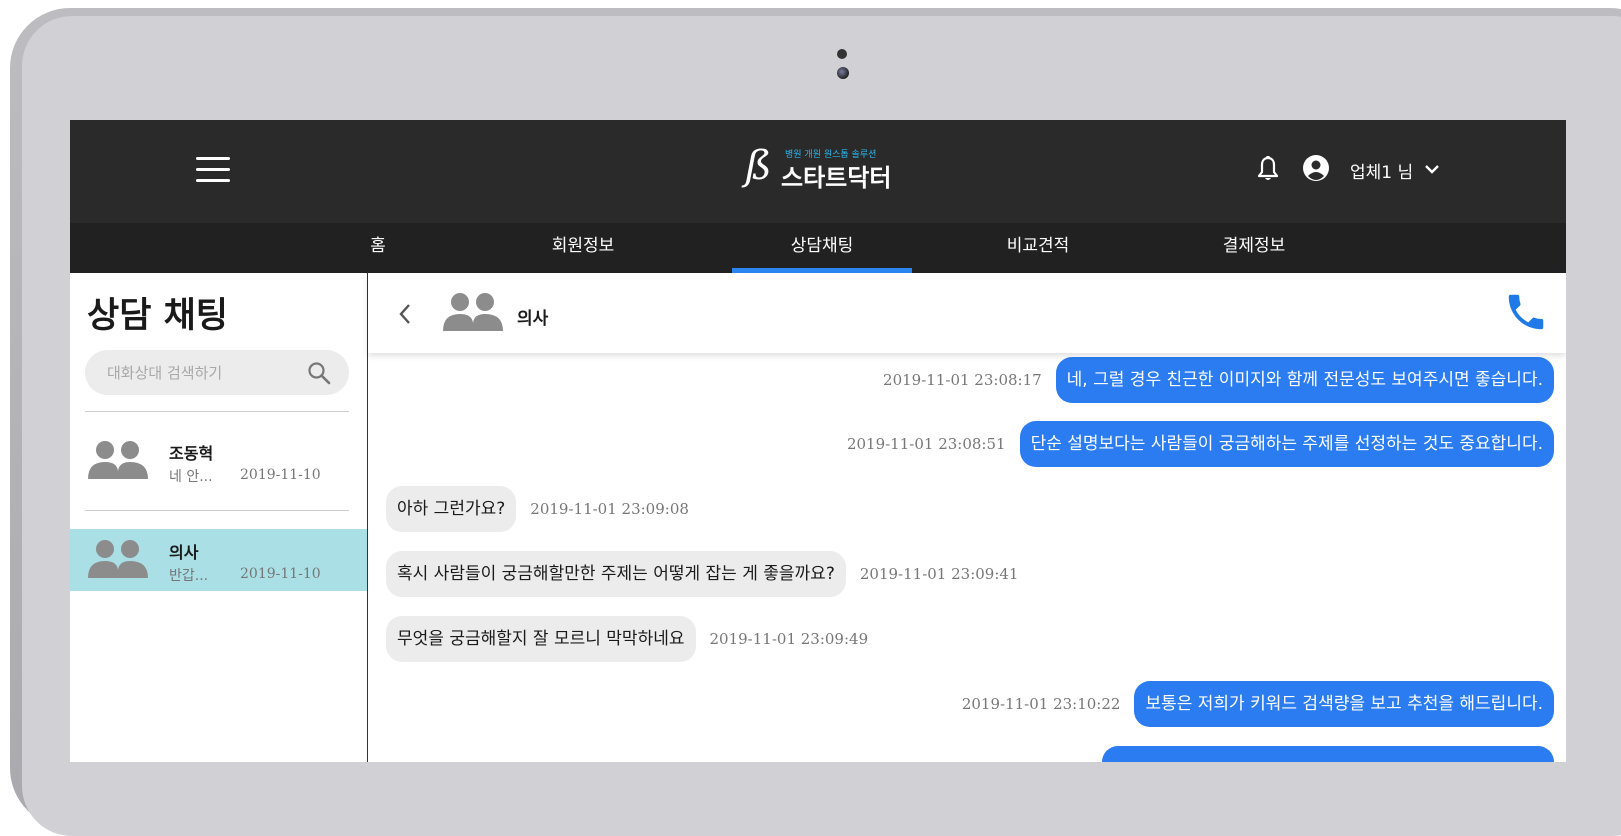  What do you see at coordinates (1328, 754) in the screenshot?
I see `message-bubble-outgoing-partial` at bounding box center [1328, 754].